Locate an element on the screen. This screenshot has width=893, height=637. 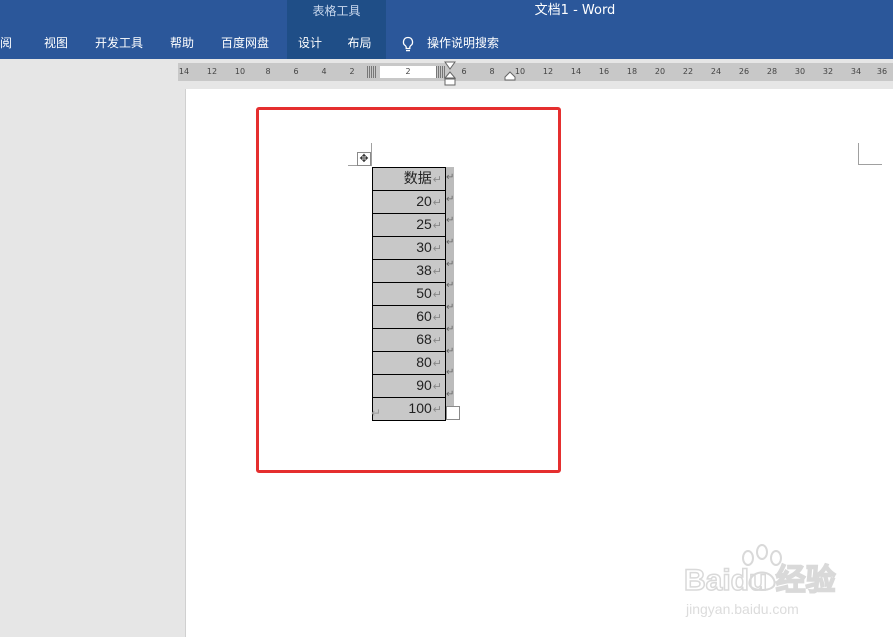
ruler-tick: 22 is located at coordinates (688, 71).